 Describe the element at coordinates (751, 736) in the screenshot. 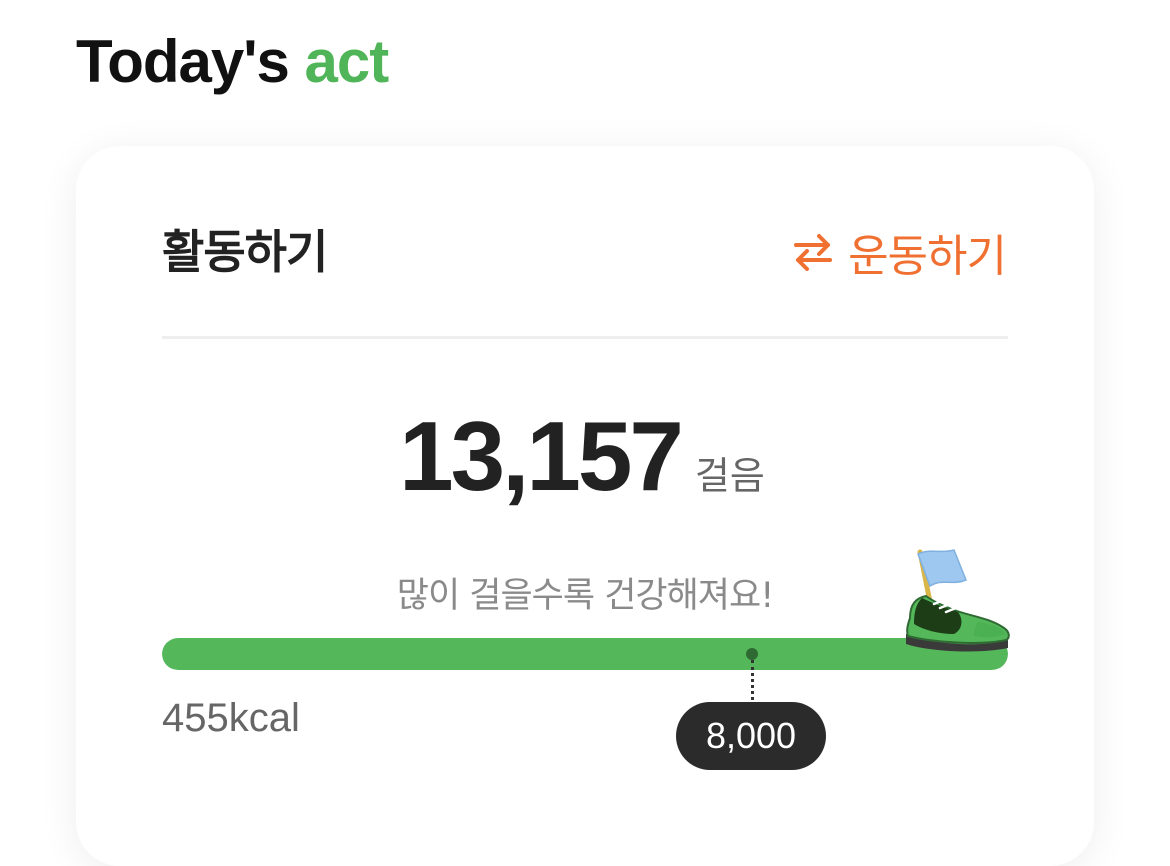

I see `goal-badge: 8,000` at that location.